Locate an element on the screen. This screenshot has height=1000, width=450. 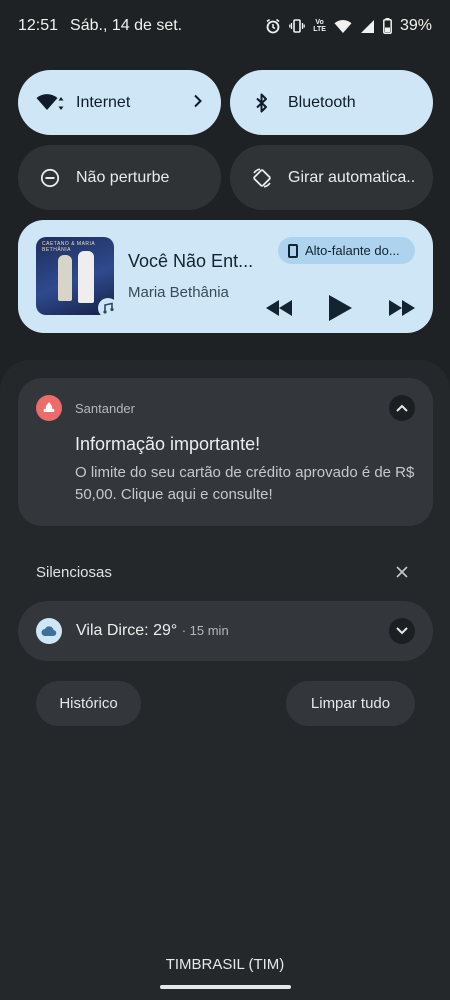
tile-internet: Internet is located at coordinates (119, 102).